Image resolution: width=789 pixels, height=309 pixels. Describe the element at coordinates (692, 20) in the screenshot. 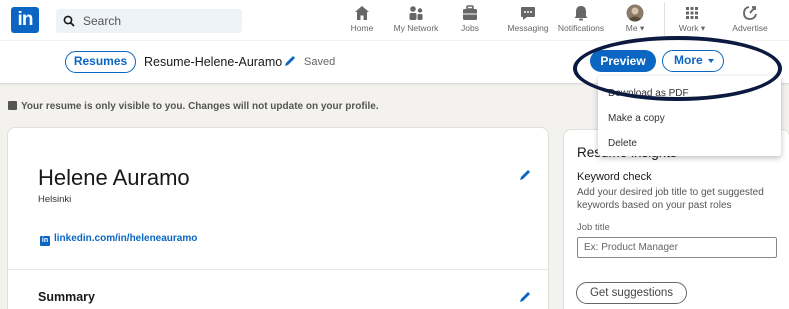

I see `nav-work: Work ▾` at that location.